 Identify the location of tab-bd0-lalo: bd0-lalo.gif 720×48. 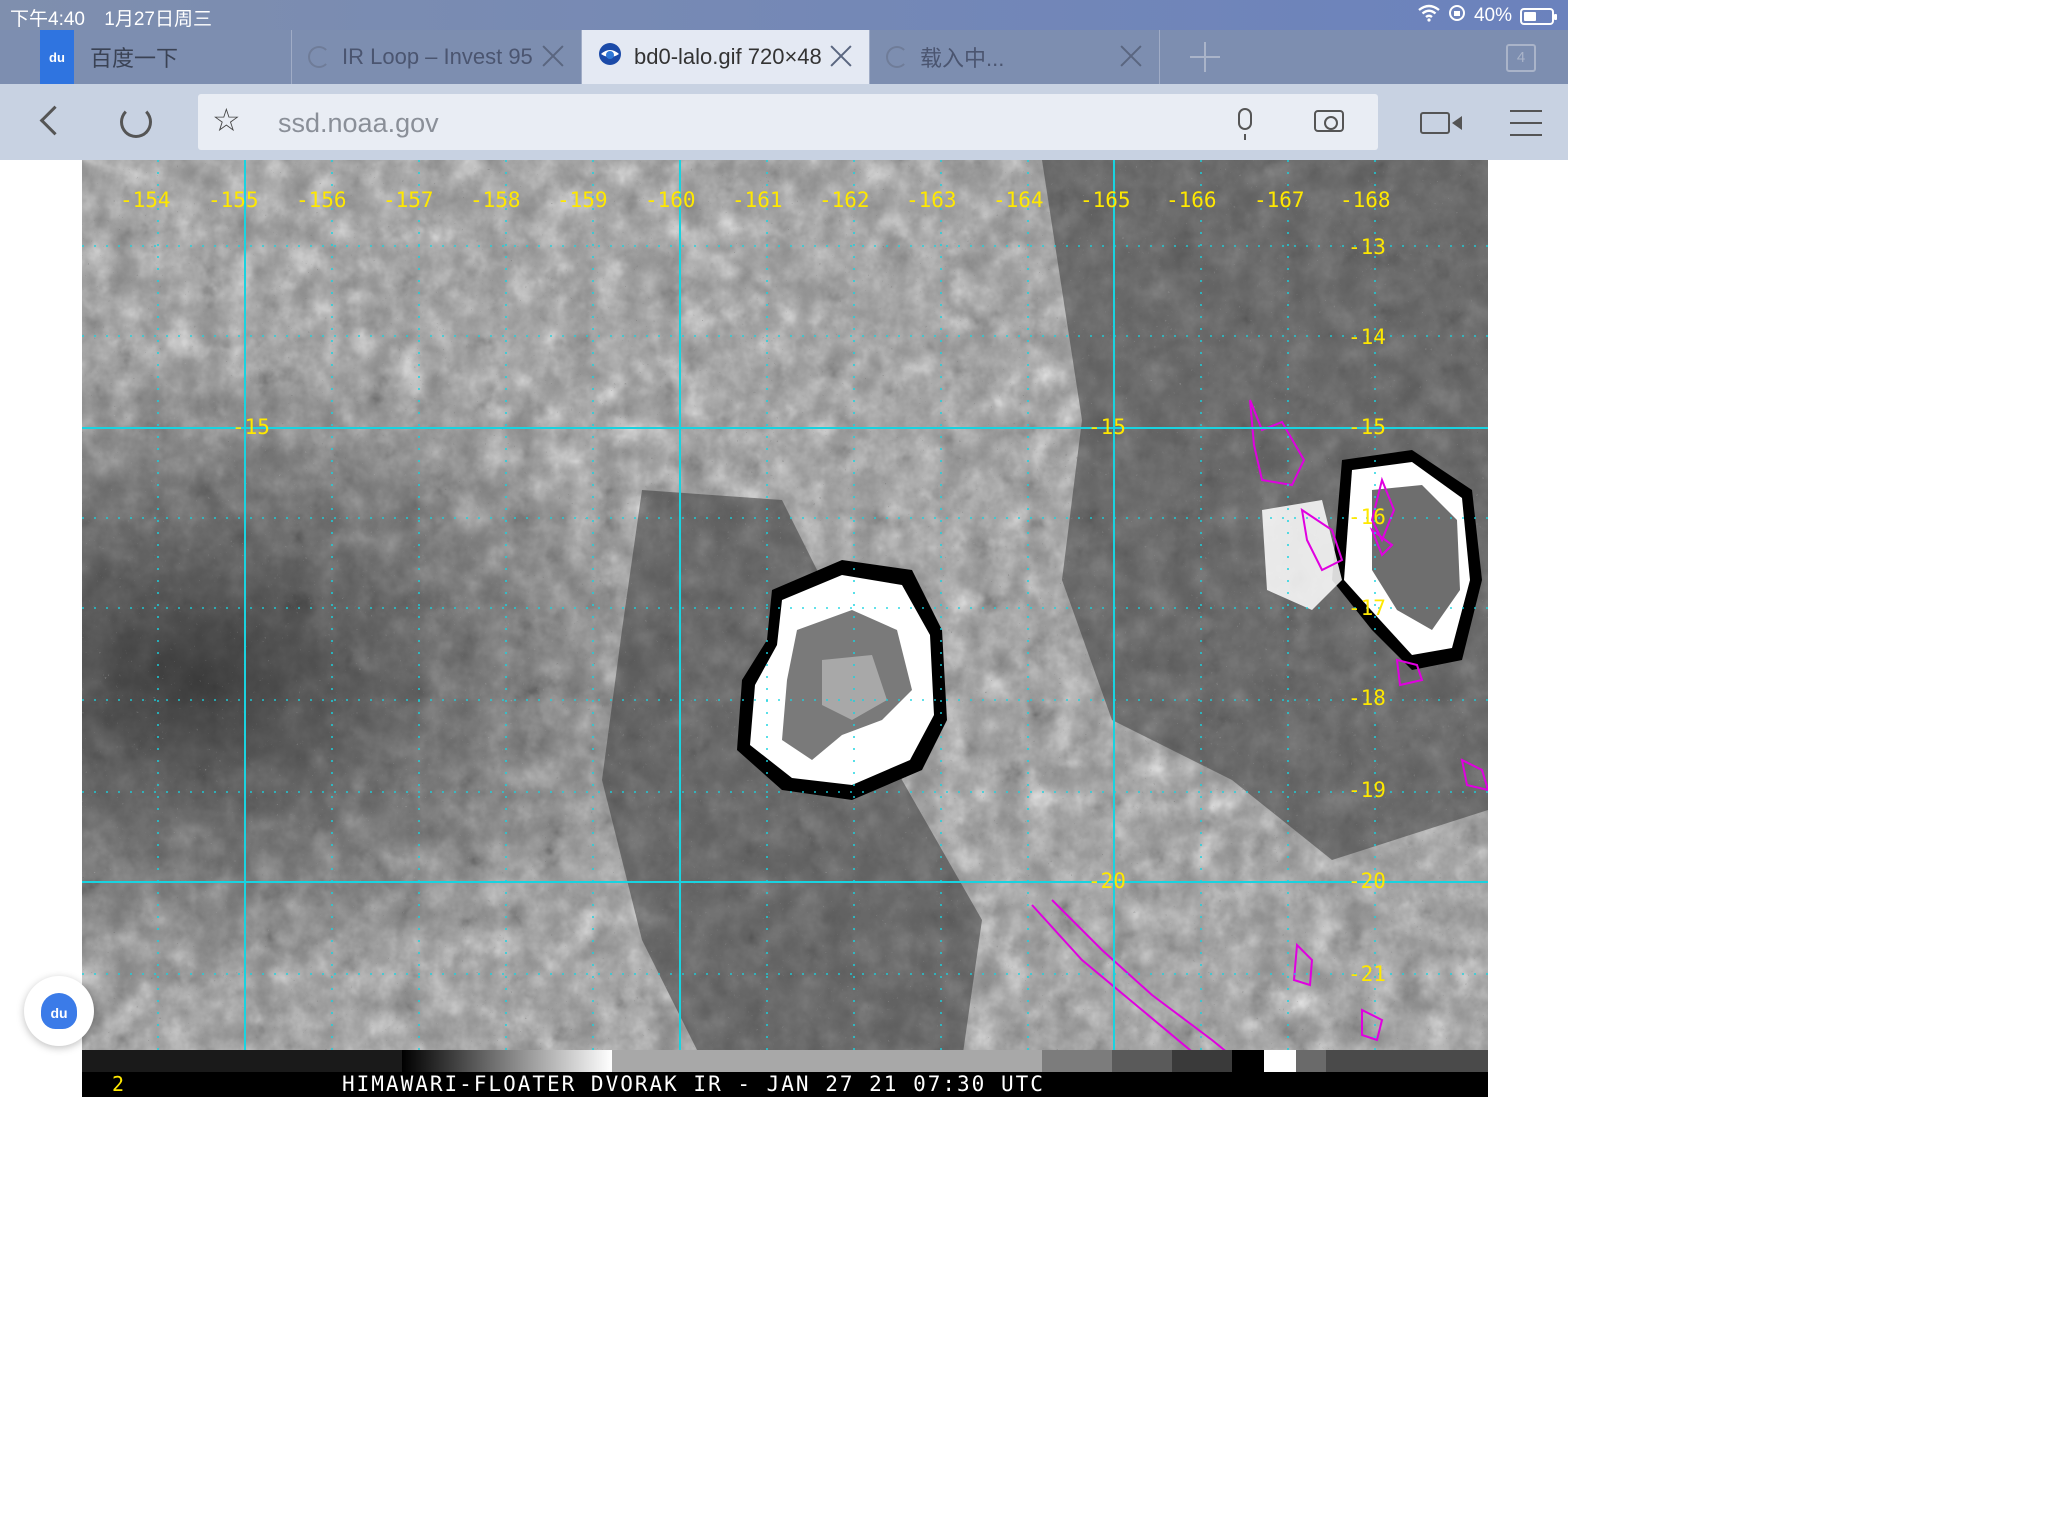
(726, 57).